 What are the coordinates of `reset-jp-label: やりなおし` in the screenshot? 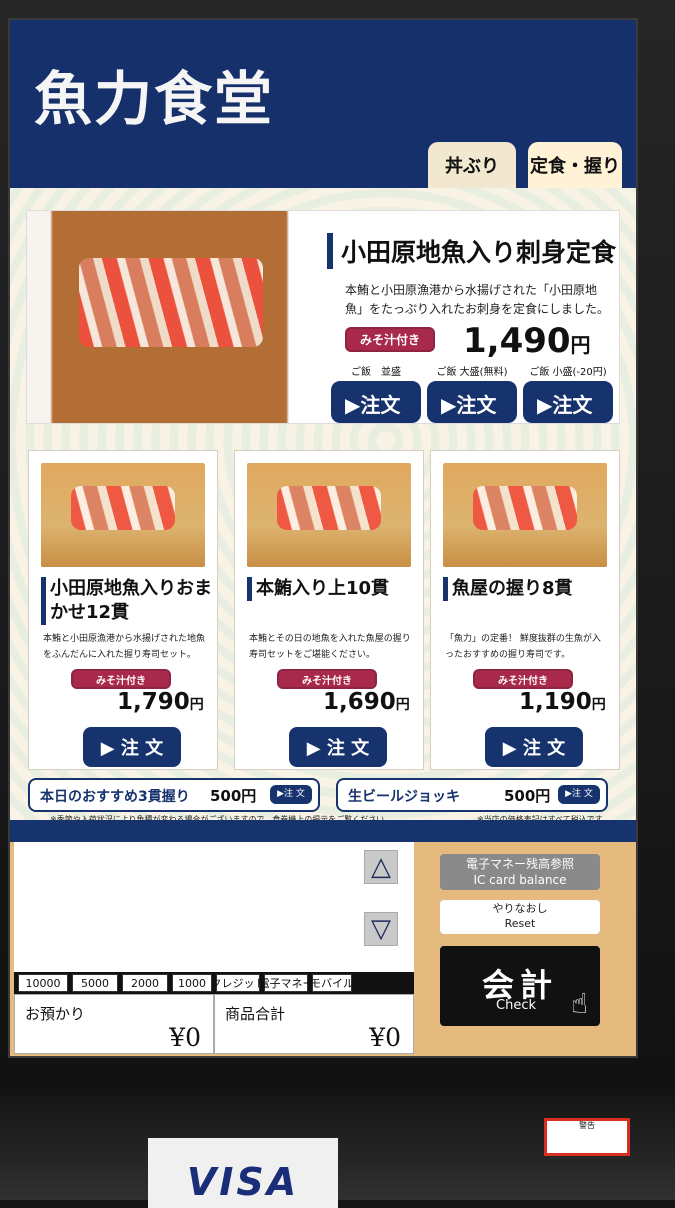 It's located at (520, 908).